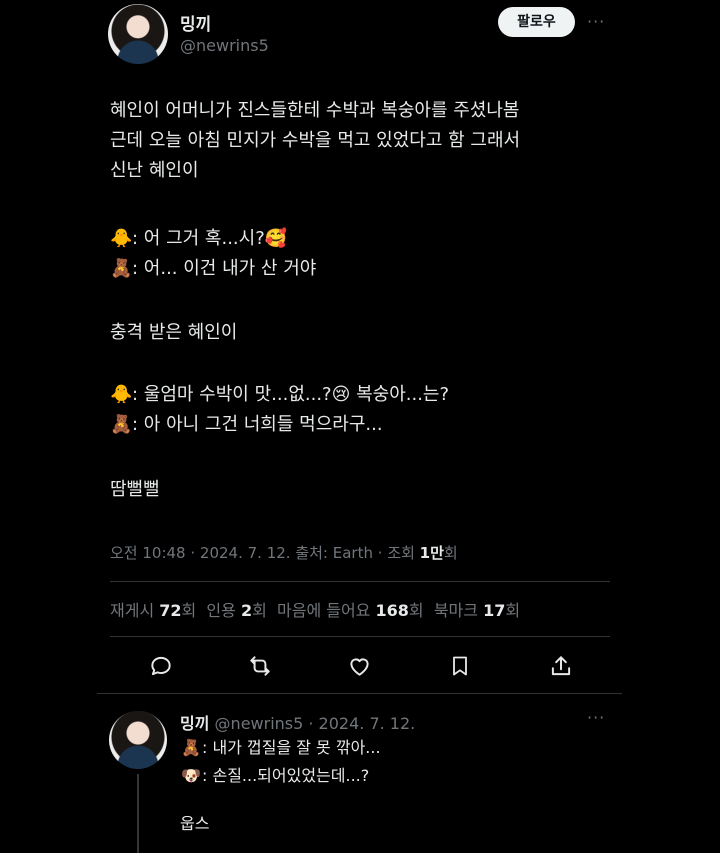 This screenshot has width=720, height=853. What do you see at coordinates (194, 723) in the screenshot?
I see `reply-display-name: 밍끼` at bounding box center [194, 723].